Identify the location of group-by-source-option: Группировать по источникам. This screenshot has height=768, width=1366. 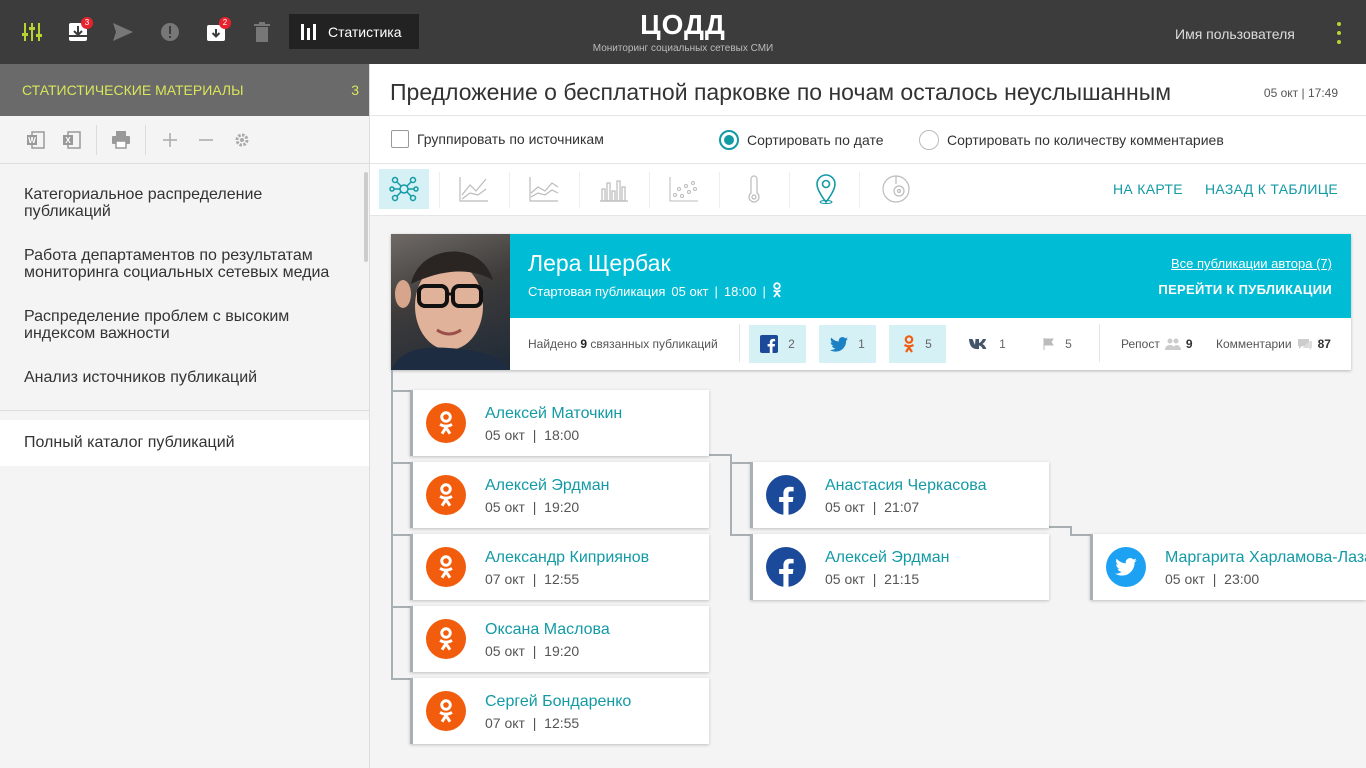
(497, 139).